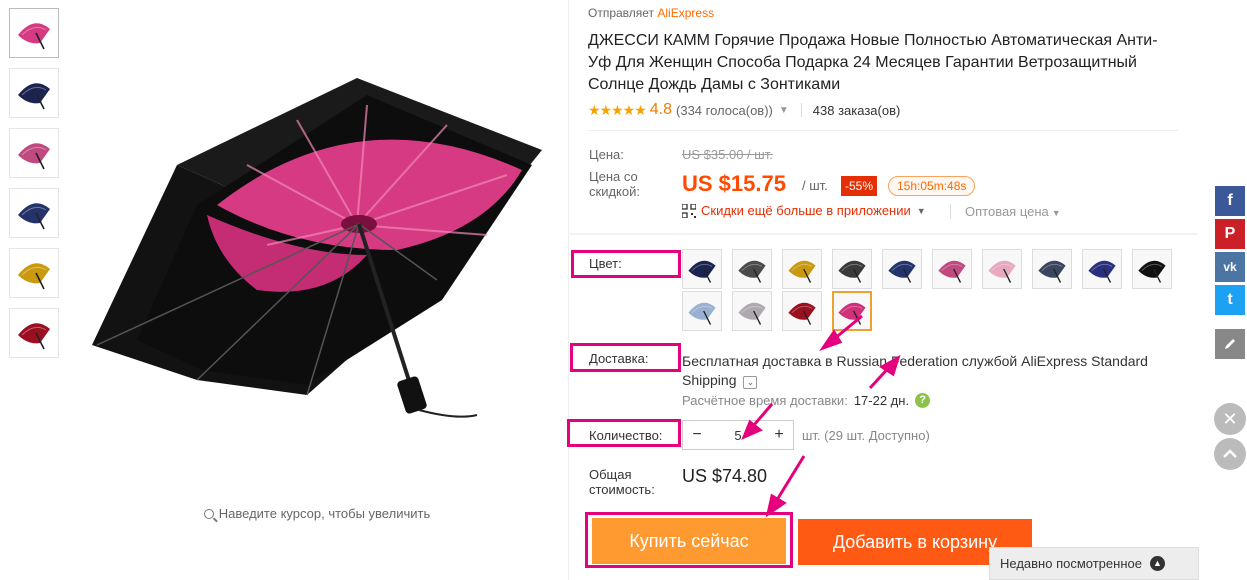  Describe the element at coordinates (610, 474) in the screenshot. I see `total-label-line1: Общая` at that location.